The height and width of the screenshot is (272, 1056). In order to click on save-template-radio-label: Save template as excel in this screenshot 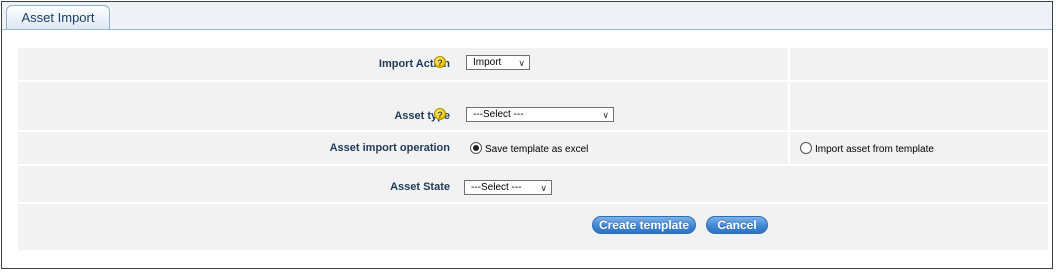, I will do `click(536, 149)`.